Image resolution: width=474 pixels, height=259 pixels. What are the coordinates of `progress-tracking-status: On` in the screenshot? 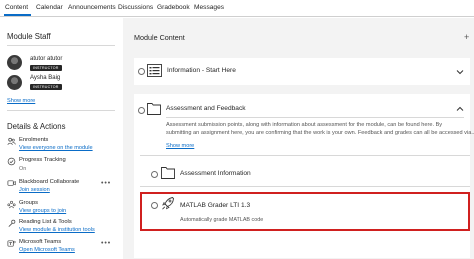 It's located at (23, 169).